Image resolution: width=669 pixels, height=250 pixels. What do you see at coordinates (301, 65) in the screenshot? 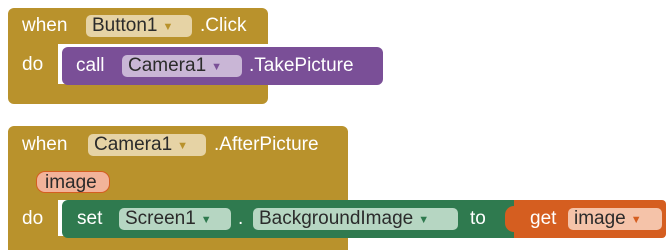
I see `method-name-label: .TakePicture` at bounding box center [301, 65].